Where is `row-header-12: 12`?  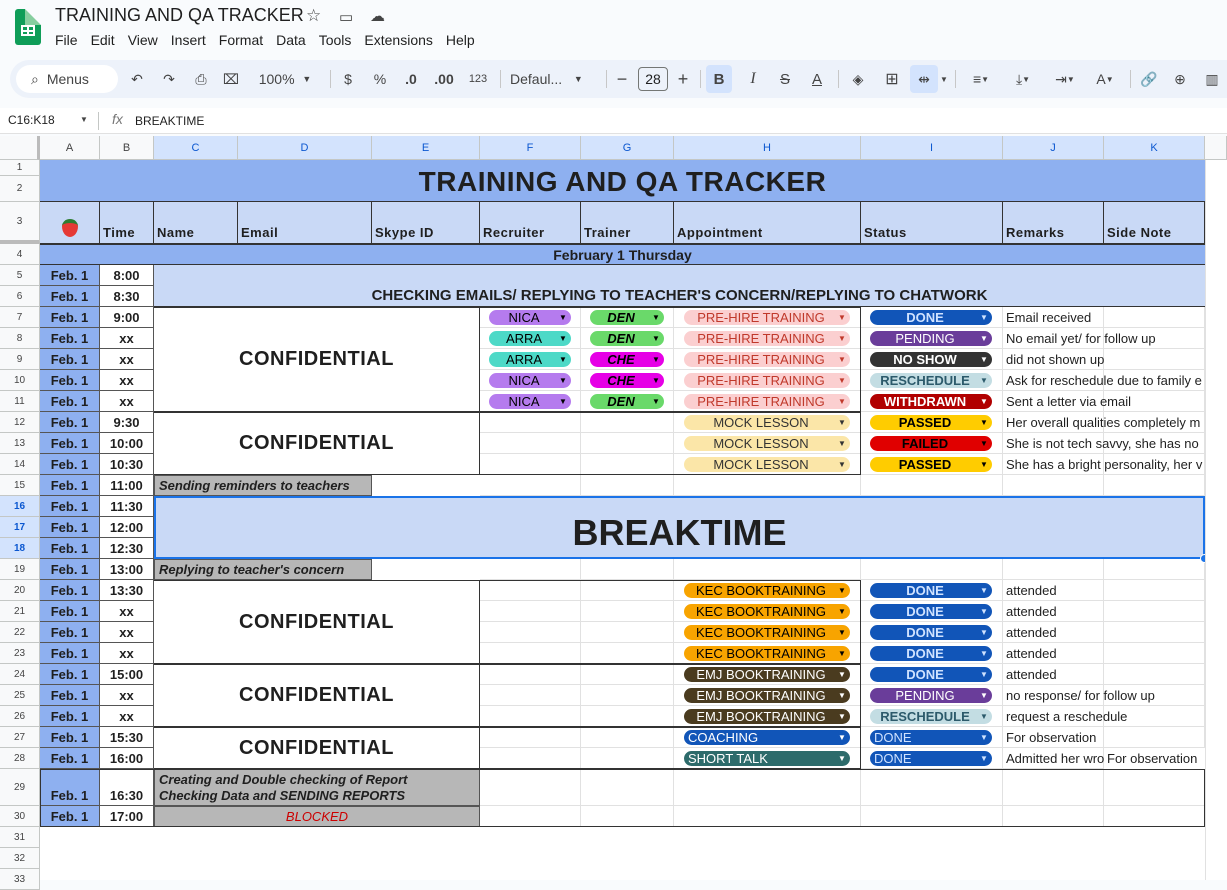 row-header-12: 12 is located at coordinates (20, 422).